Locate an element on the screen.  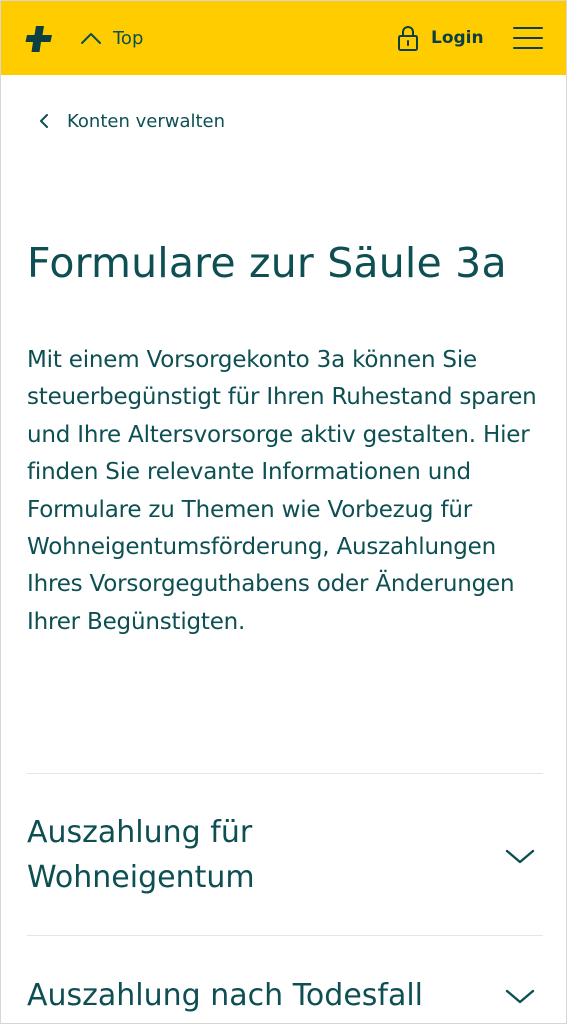
chevron-left-icon is located at coordinates (44, 121).